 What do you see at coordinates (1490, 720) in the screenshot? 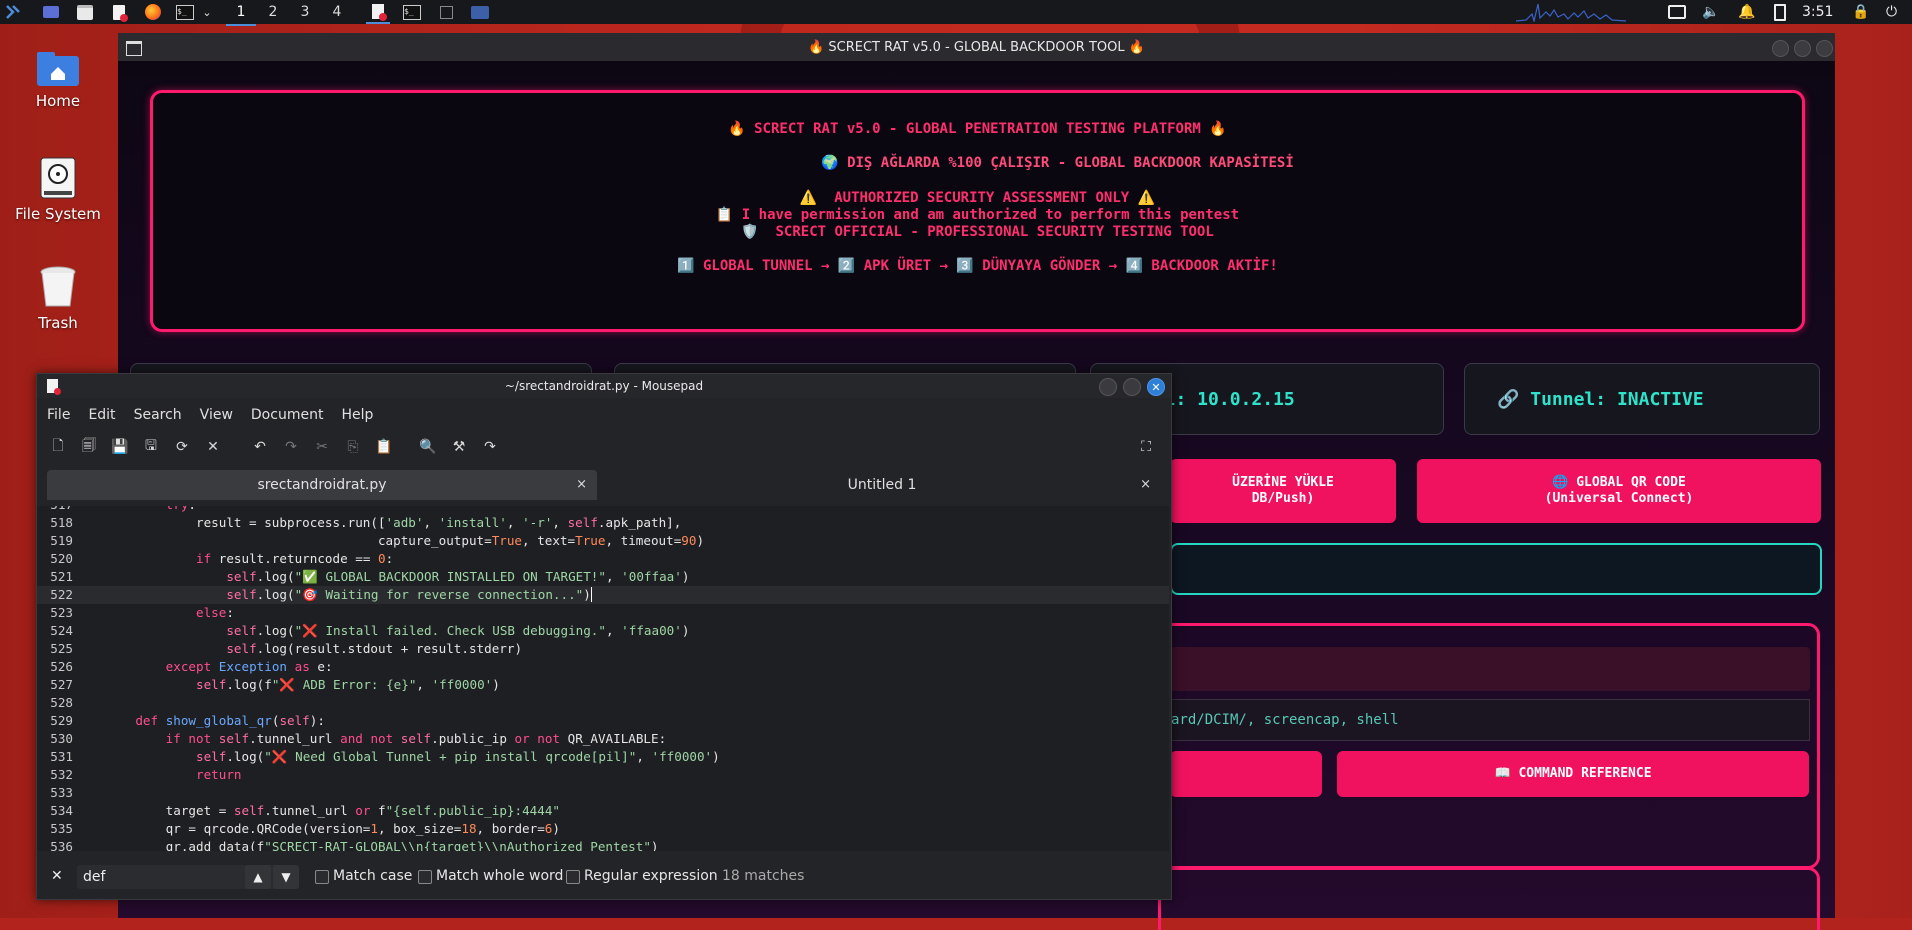
I see `command-input: ard/DCIM/, screencap, shell` at bounding box center [1490, 720].